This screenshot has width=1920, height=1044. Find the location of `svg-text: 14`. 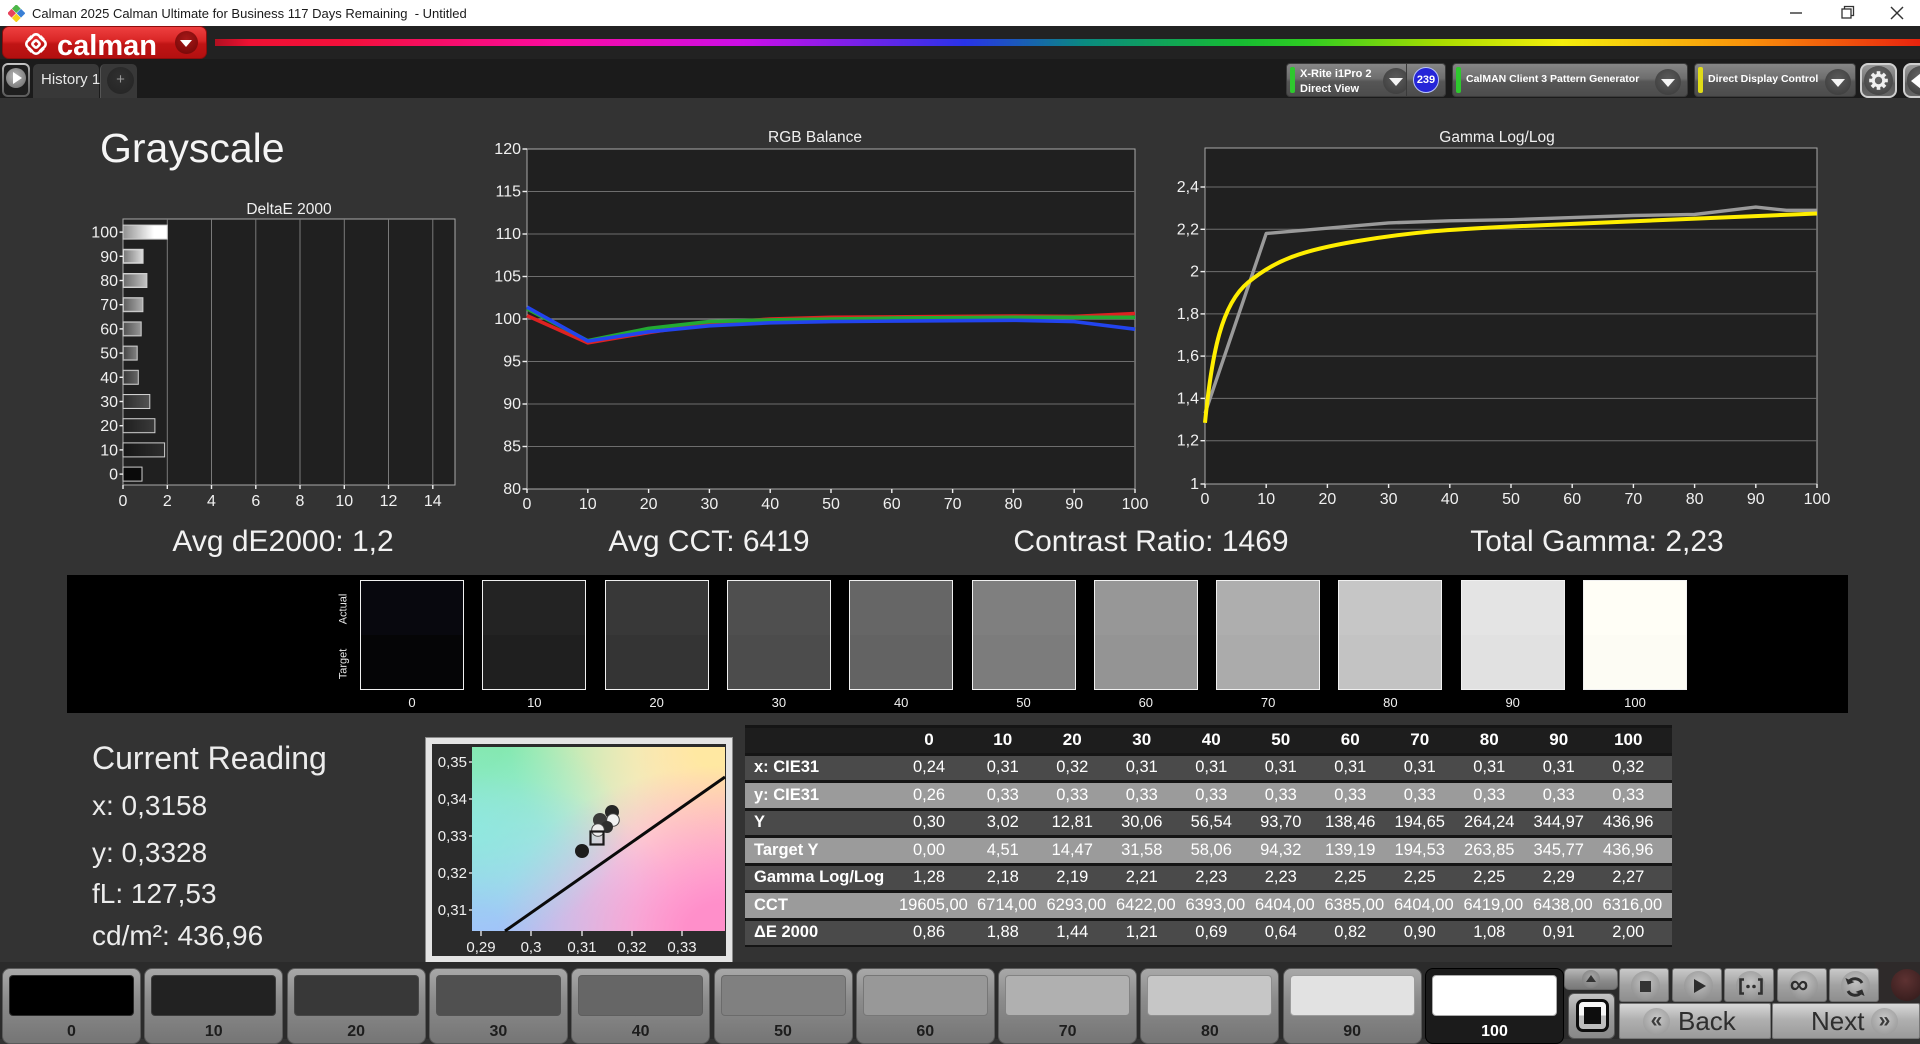

svg-text: 14 is located at coordinates (433, 501).